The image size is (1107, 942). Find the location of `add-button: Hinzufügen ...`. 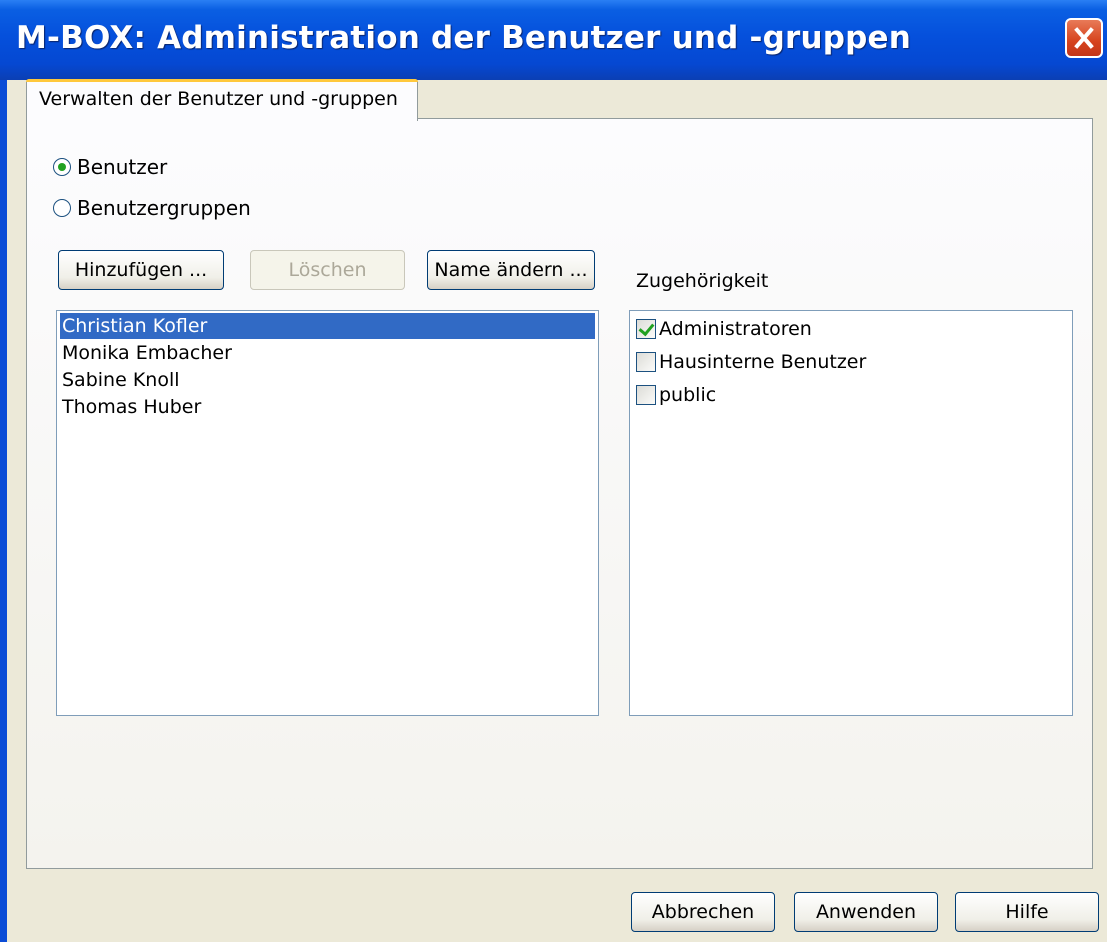

add-button: Hinzufügen ... is located at coordinates (141, 270).